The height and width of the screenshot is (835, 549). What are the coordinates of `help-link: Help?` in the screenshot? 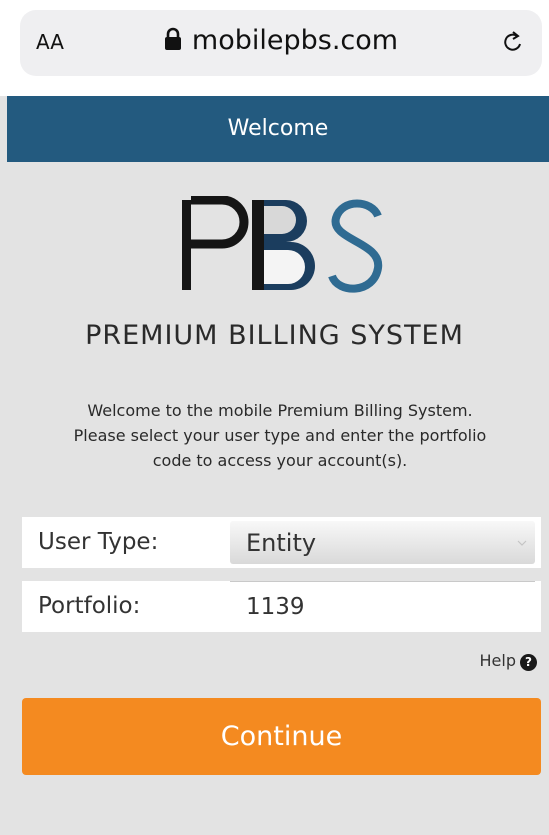 It's located at (508, 661).